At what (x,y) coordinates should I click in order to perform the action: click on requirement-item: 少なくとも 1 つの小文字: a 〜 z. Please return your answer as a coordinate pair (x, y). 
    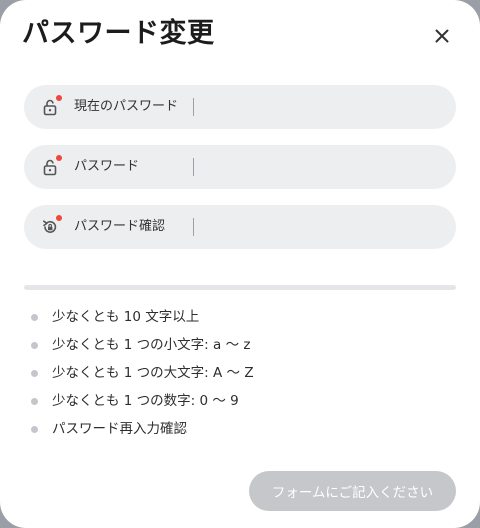
    Looking at the image, I should click on (139, 345).